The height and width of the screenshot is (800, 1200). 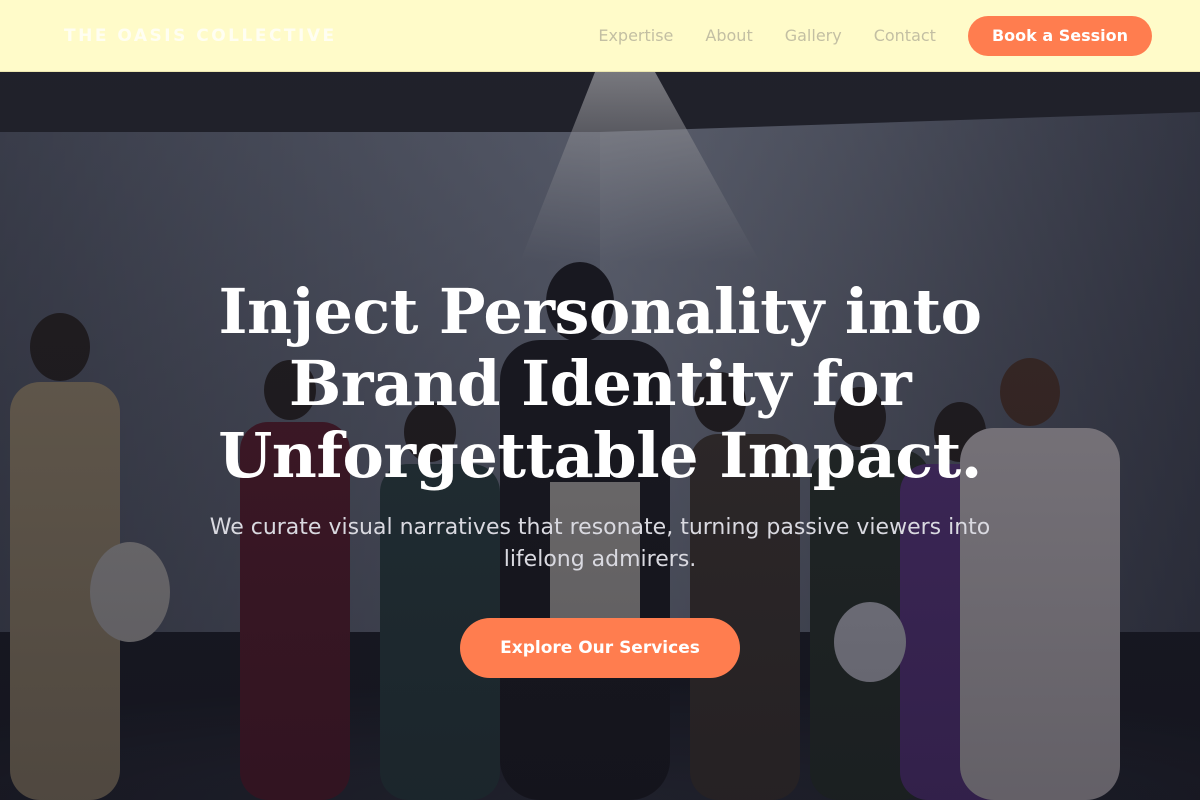 What do you see at coordinates (635, 35) in the screenshot?
I see `nav-link-expertise: Expertise` at bounding box center [635, 35].